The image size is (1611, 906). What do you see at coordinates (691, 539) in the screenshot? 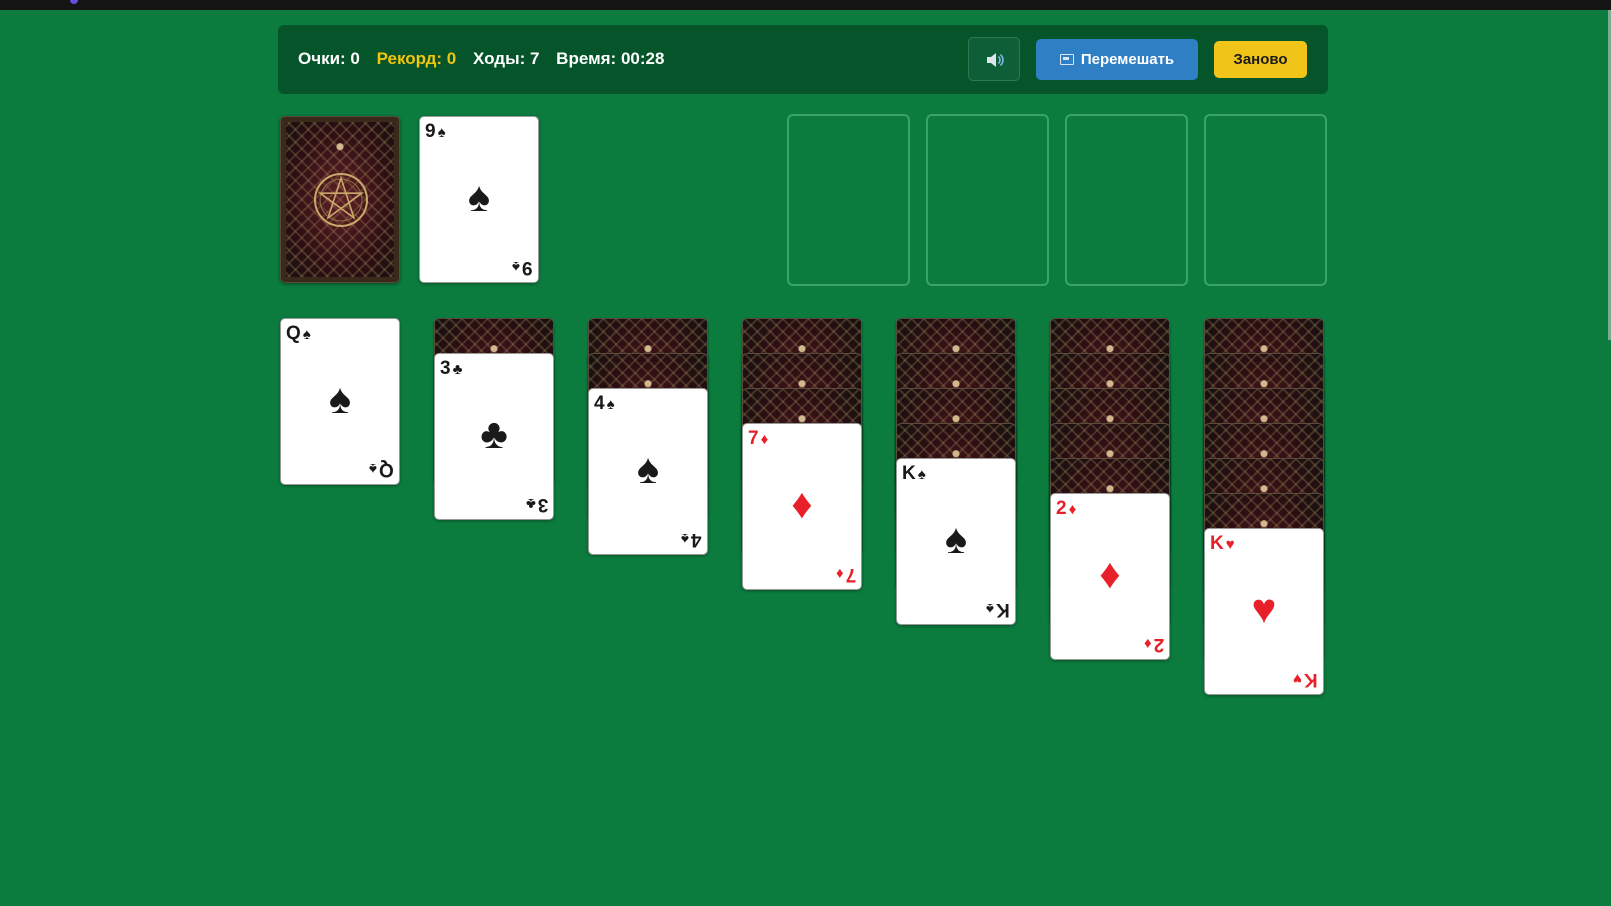
I see `card-corner-bottom: 4♠` at bounding box center [691, 539].